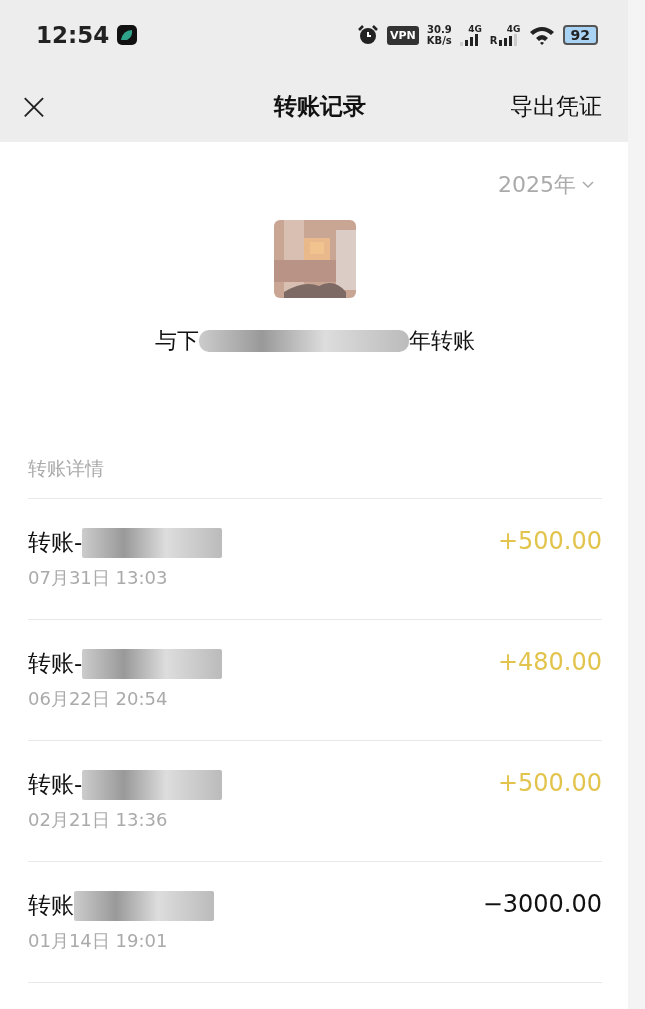  I want to click on transaction-amount: −3000.00, so click(542, 904).